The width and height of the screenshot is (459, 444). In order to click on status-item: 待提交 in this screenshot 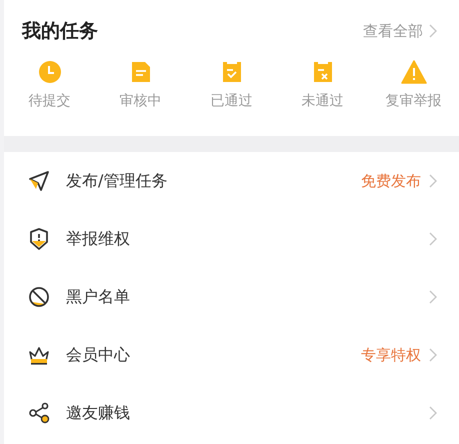, I will do `click(49, 85)`.